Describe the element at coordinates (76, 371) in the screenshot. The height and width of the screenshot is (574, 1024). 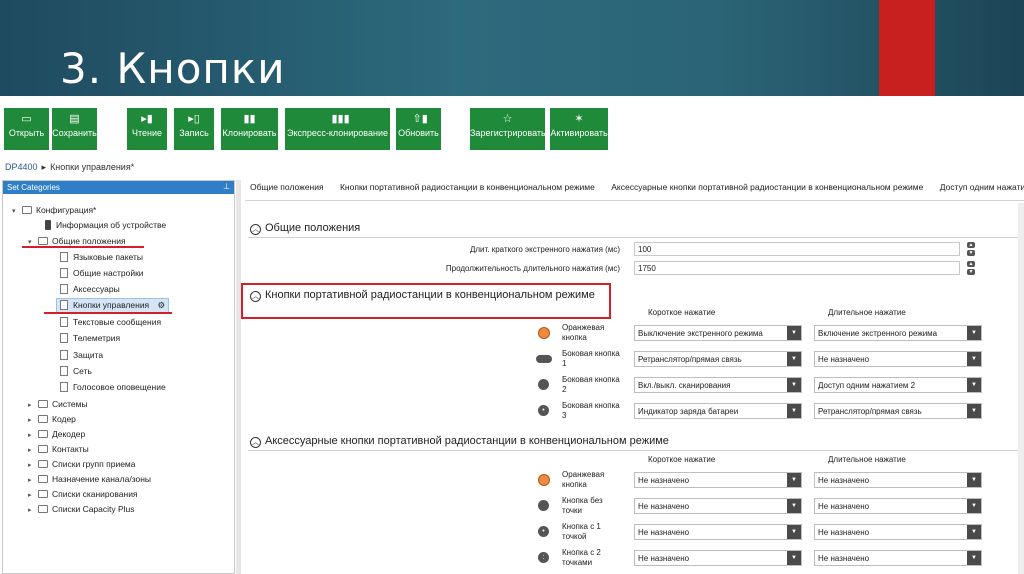
I see `tree-item-network: Сеть` at that location.